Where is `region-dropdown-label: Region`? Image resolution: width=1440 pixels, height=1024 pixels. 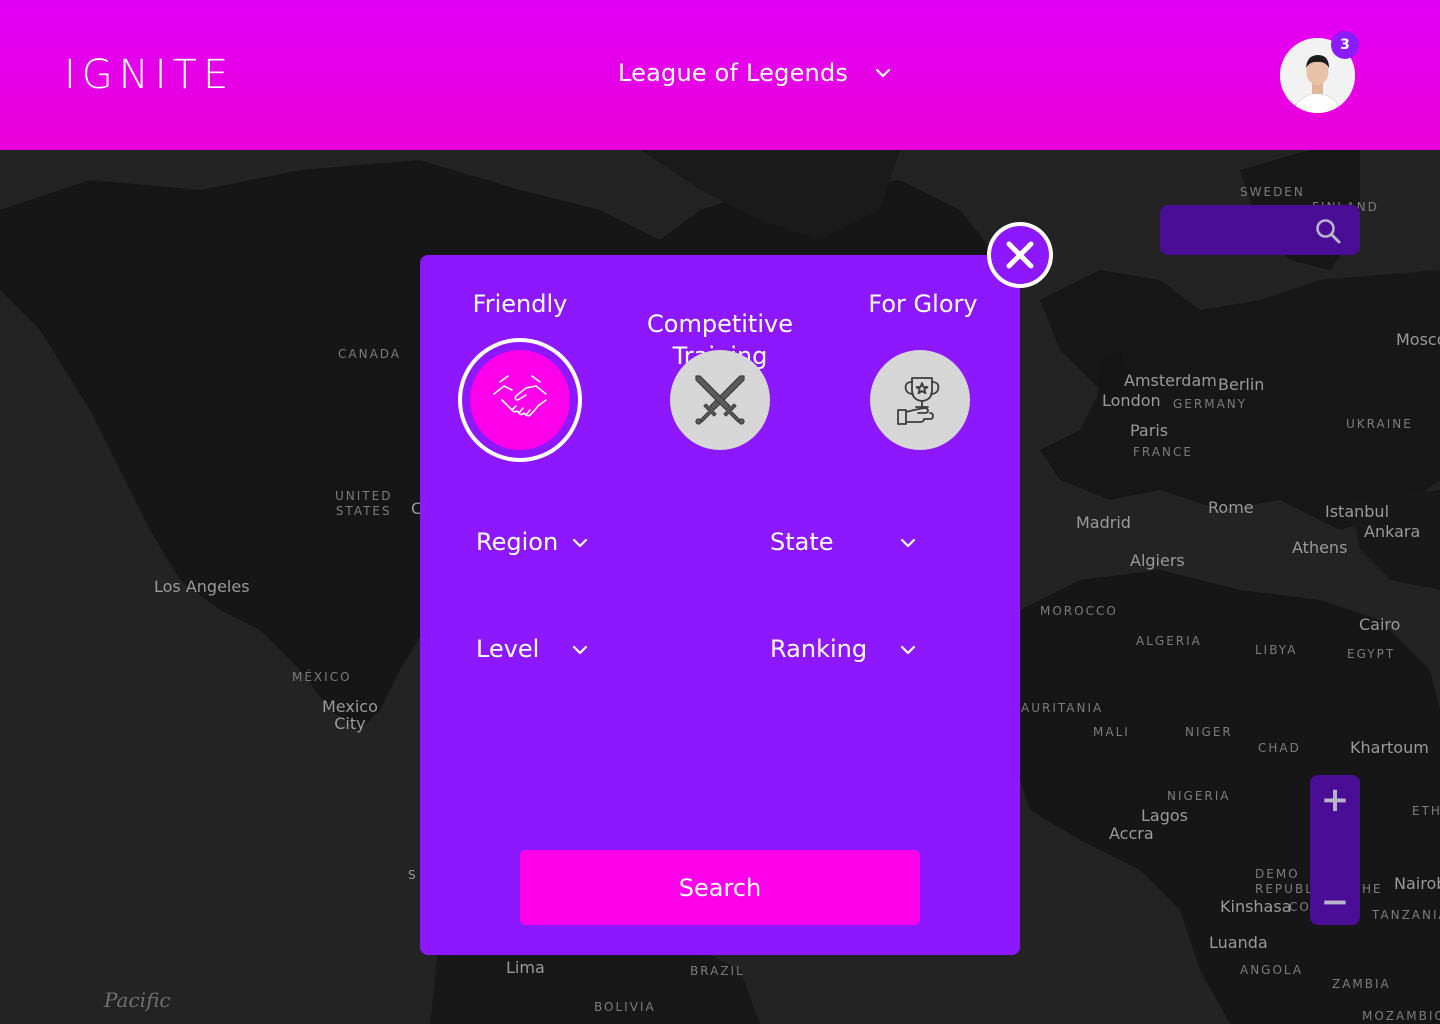 region-dropdown-label: Region is located at coordinates (517, 542).